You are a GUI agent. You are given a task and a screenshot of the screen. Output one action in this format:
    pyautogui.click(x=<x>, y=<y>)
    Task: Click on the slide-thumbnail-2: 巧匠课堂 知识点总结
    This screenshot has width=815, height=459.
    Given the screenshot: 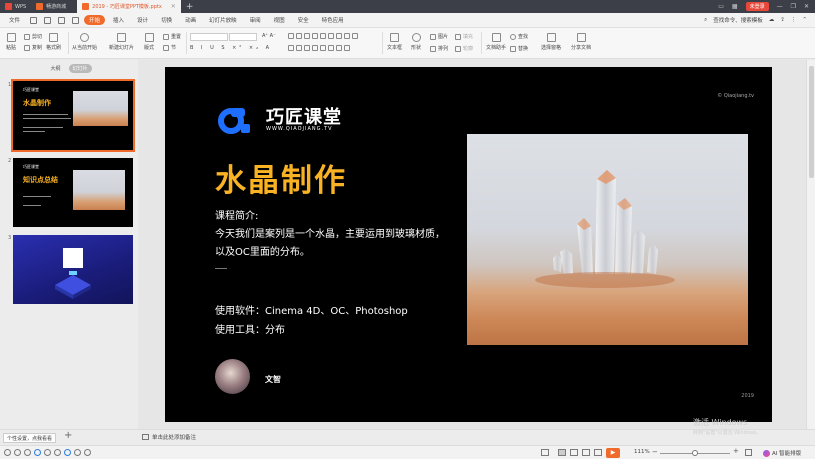 What is the action you would take?
    pyautogui.click(x=73, y=192)
    